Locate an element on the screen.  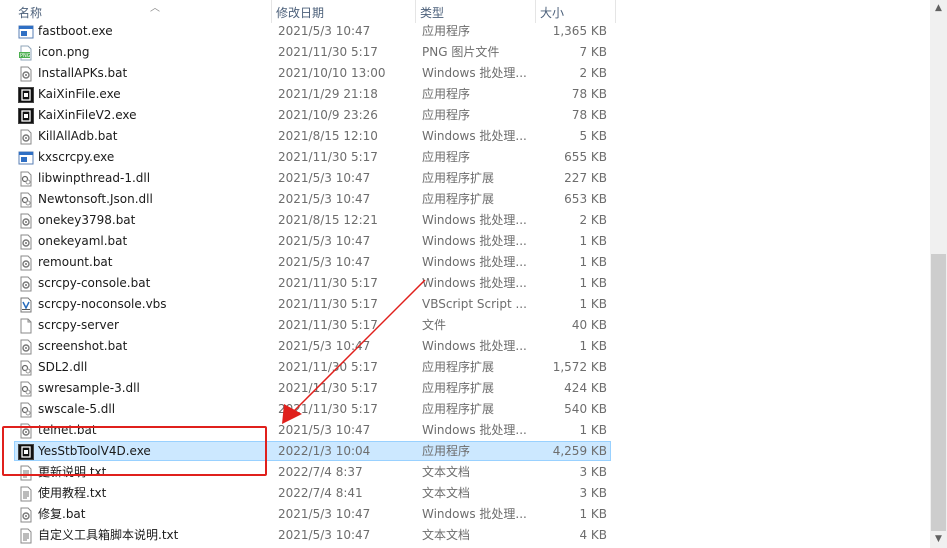
column-header-name: 名称 ︿ is located at coordinates (143, 11).